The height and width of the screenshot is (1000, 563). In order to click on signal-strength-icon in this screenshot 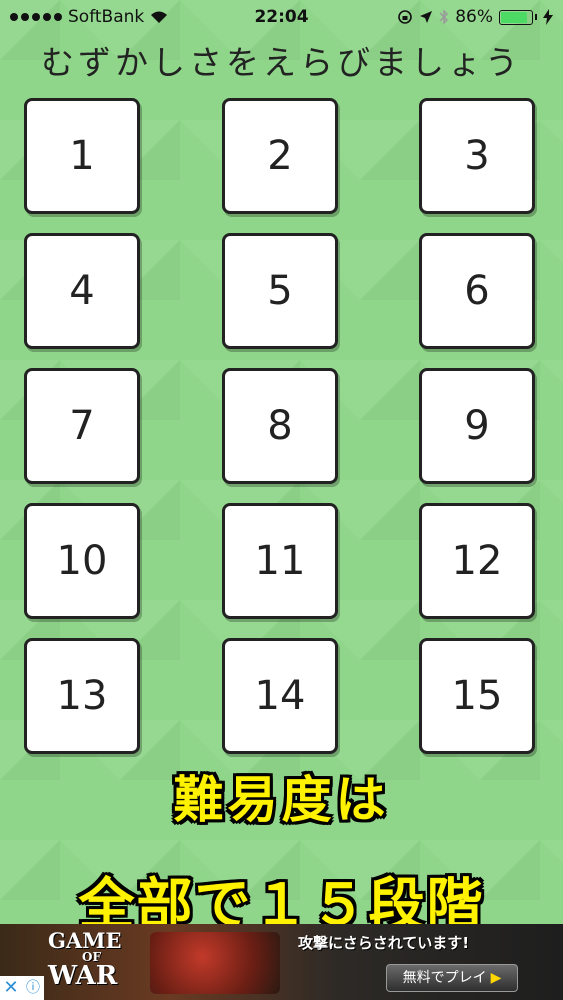, I will do `click(36, 17)`.